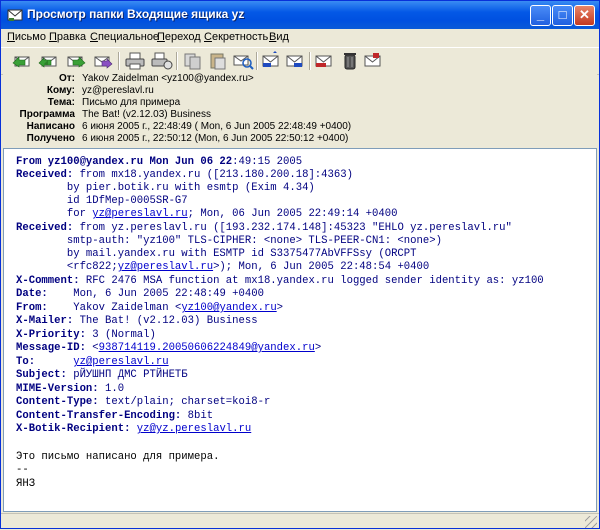 This screenshot has width=600, height=530. I want to click on menu-letter: Письмо, so click(26, 37).